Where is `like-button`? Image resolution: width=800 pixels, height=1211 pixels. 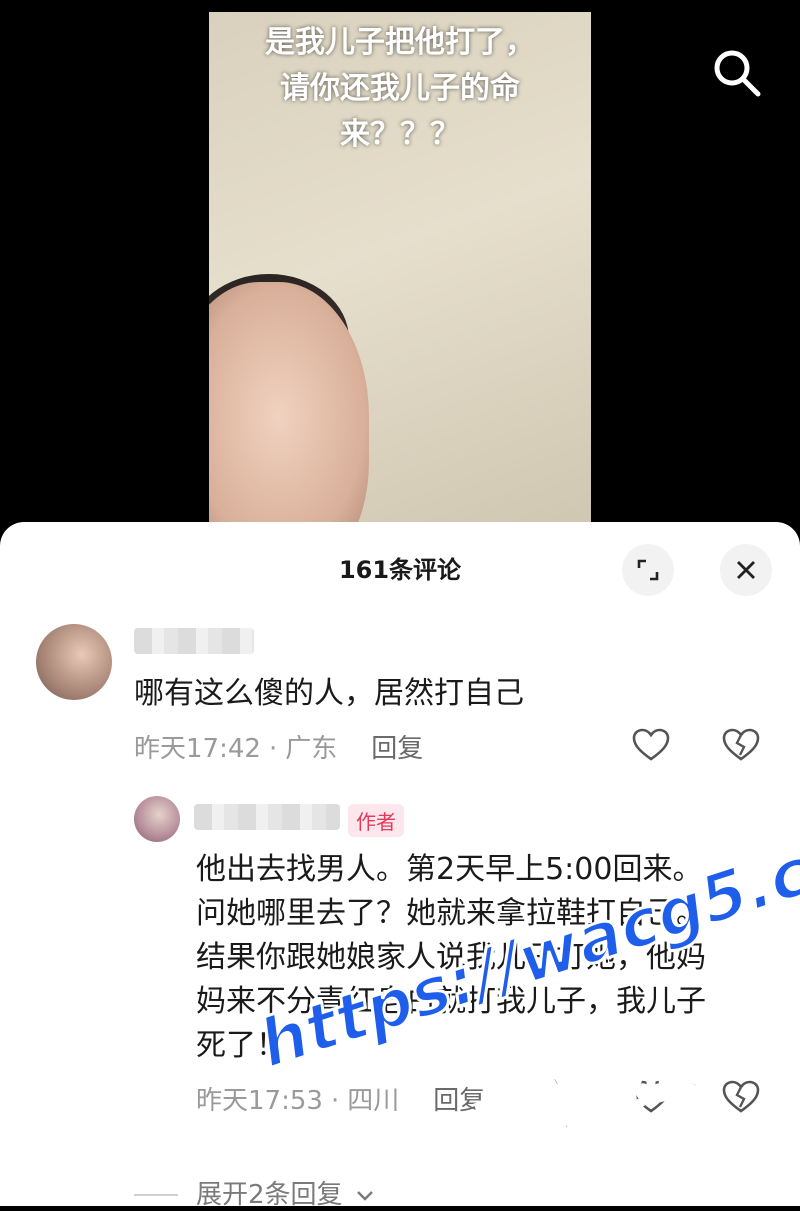
like-button is located at coordinates (651, 747).